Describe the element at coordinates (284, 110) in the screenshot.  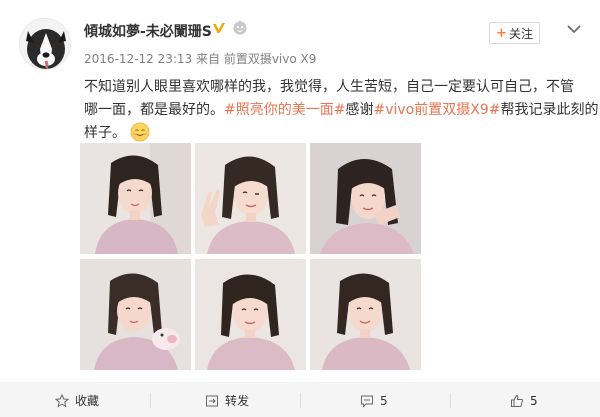
I see `topic-link-1: #照亮你的美一面#` at that location.